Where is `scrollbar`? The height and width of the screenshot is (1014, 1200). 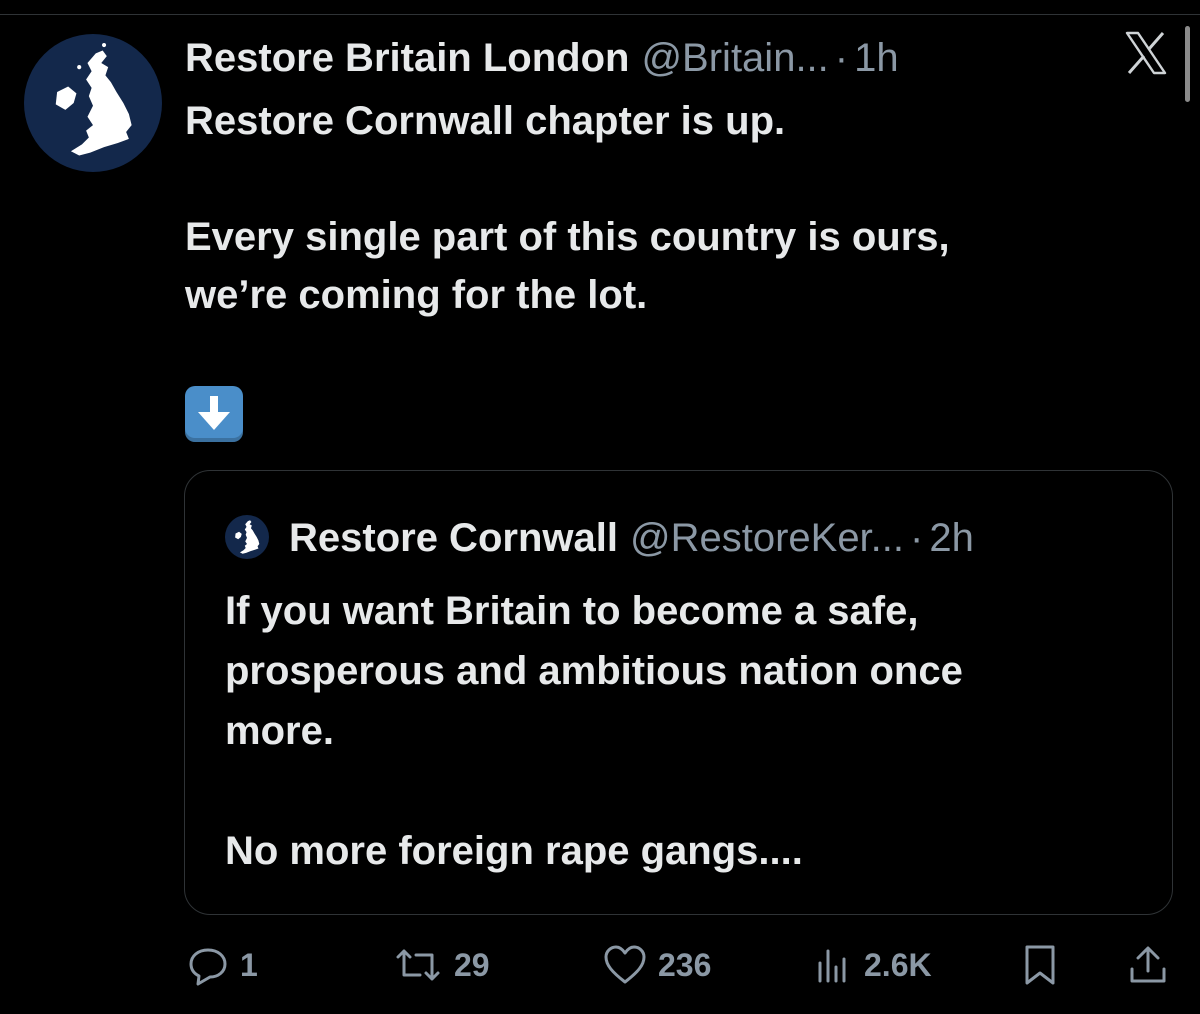
scrollbar is located at coordinates (1187, 64).